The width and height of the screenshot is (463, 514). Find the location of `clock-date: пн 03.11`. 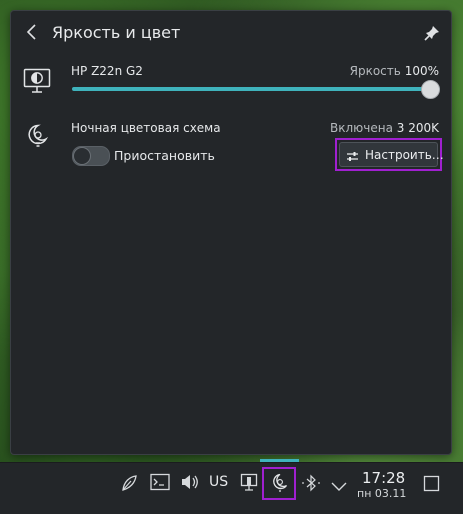

clock-date: пн 03.11 is located at coordinates (381, 493).